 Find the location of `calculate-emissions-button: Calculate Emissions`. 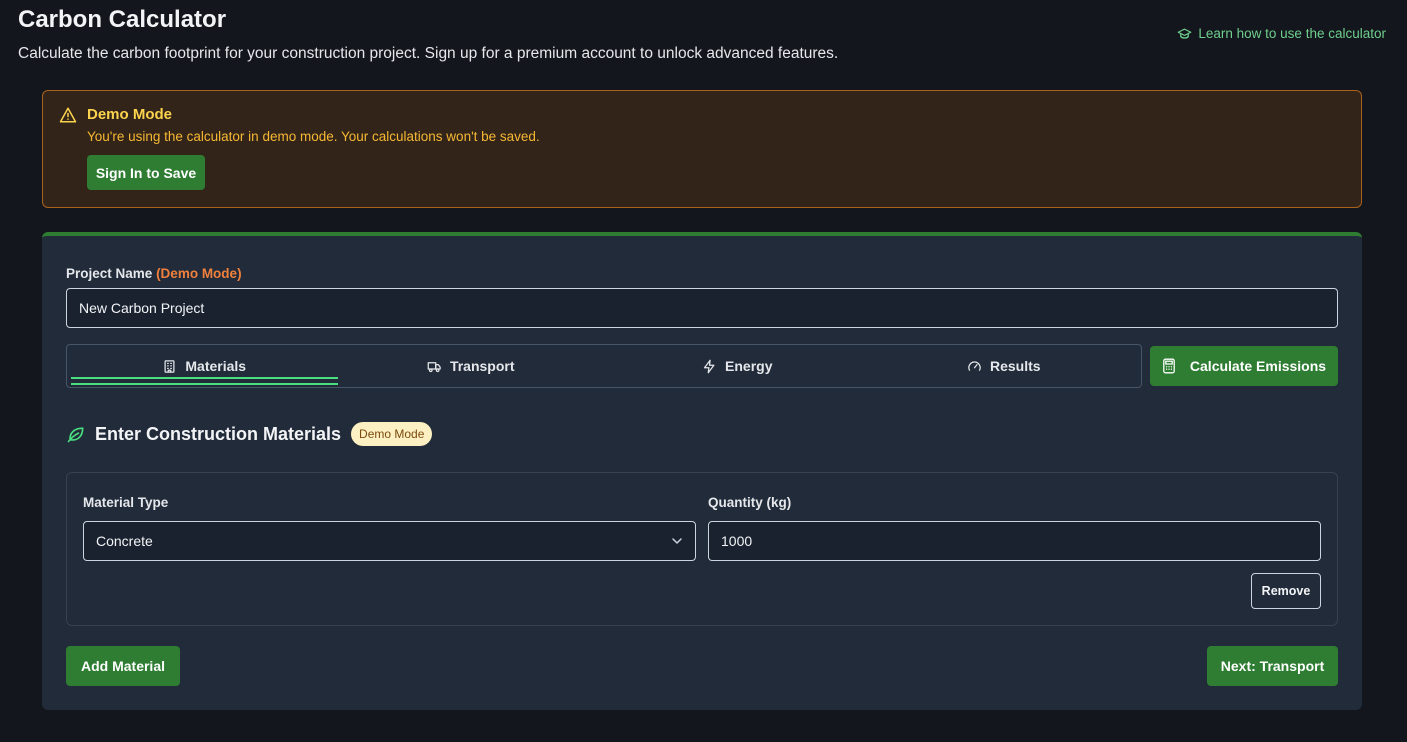

calculate-emissions-button: Calculate Emissions is located at coordinates (1244, 366).